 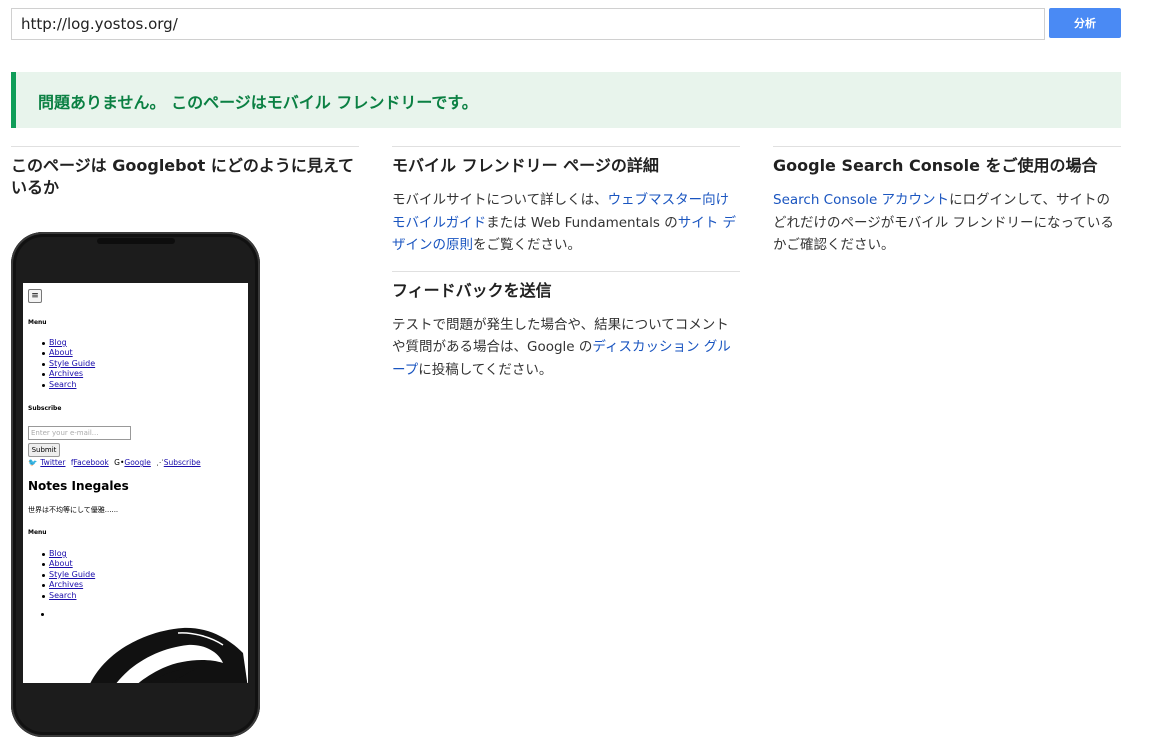 What do you see at coordinates (44, 450) in the screenshot?
I see `preview-submit-button: Submit` at bounding box center [44, 450].